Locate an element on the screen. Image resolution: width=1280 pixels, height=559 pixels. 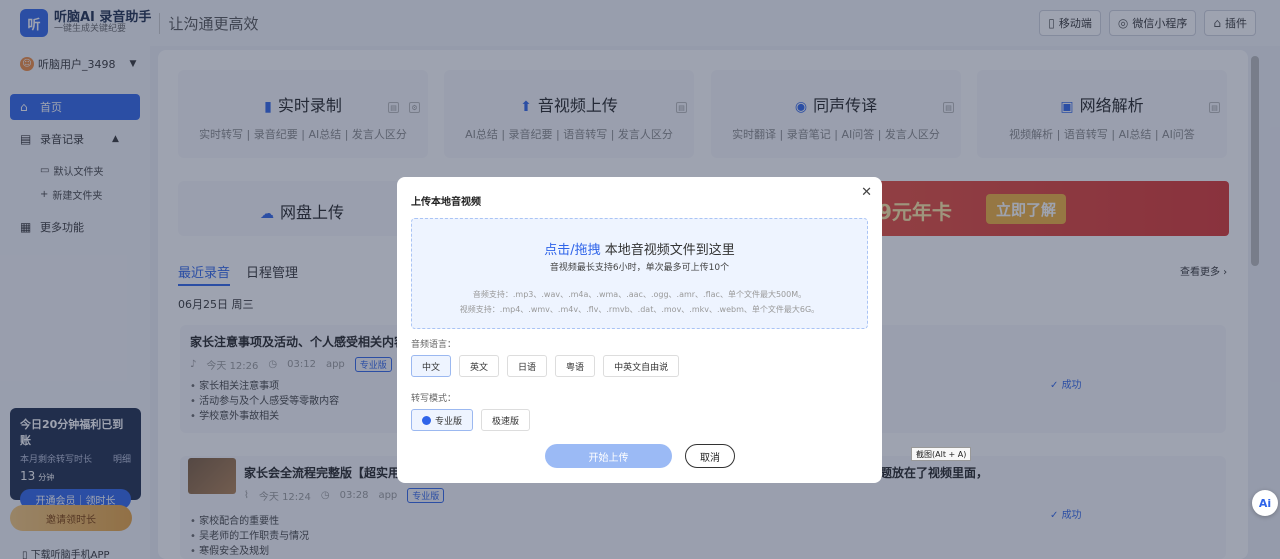
drop-highlight: 点击/拖拽 is located at coordinates (572, 250).